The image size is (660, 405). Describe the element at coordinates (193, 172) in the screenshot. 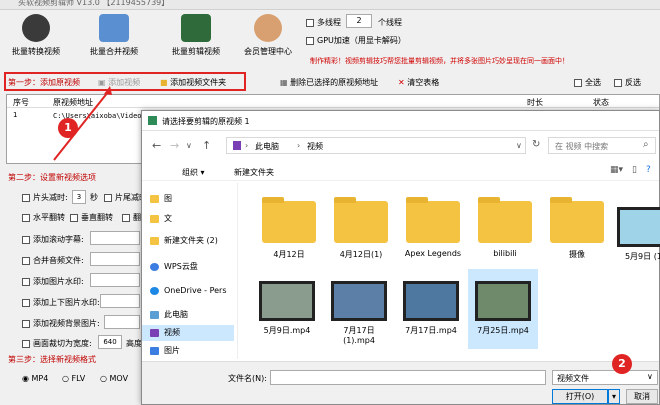

I see `organize-button: 组织 ▾` at that location.